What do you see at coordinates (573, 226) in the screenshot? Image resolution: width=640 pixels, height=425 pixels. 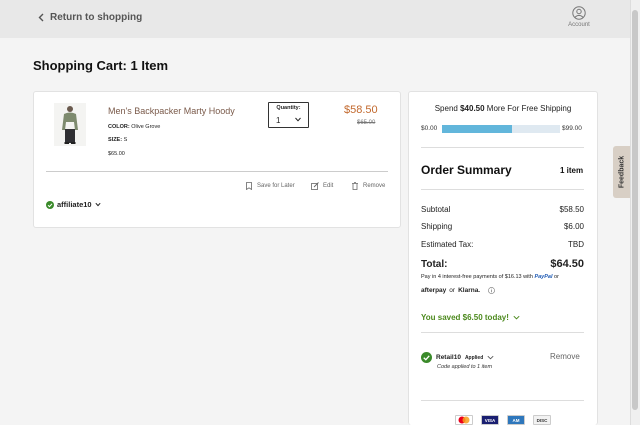 I see `shipping-value: $6.00` at bounding box center [573, 226].